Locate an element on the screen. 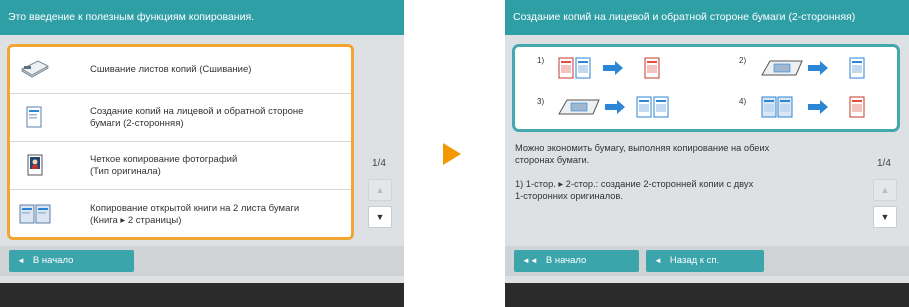  home-button: ◄ В начало is located at coordinates (71, 261).